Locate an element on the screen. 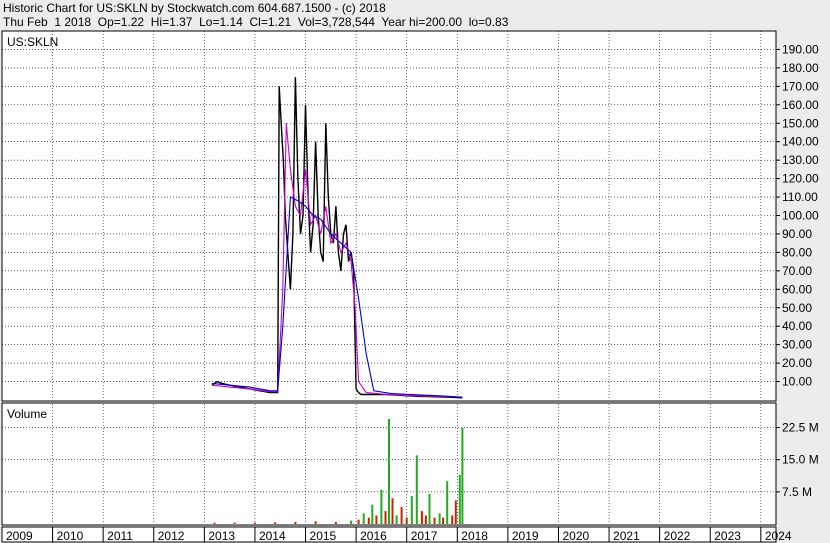  price-y-tick-label: 130.00 is located at coordinates (800, 160).